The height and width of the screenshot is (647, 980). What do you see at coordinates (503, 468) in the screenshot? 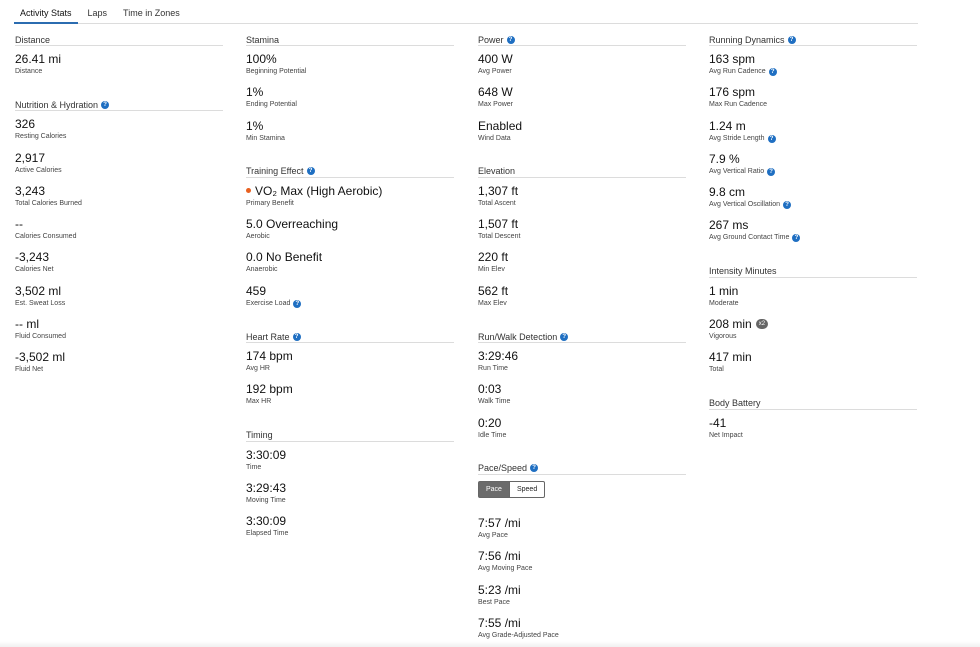
I see `section-title-text: Pace/Speed` at bounding box center [503, 468].